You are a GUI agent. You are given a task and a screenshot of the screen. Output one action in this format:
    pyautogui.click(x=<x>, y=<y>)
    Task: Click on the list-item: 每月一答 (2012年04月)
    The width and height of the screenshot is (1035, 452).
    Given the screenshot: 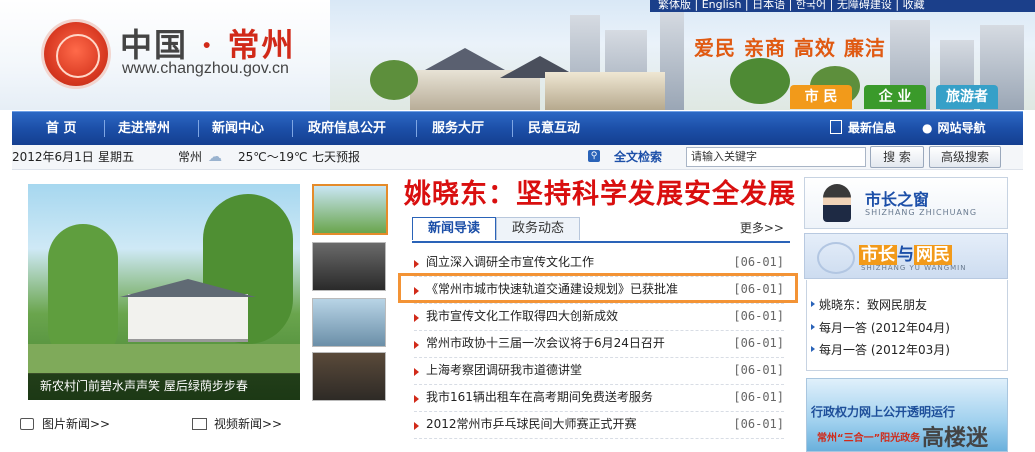 What is the action you would take?
    pyautogui.click(x=880, y=327)
    